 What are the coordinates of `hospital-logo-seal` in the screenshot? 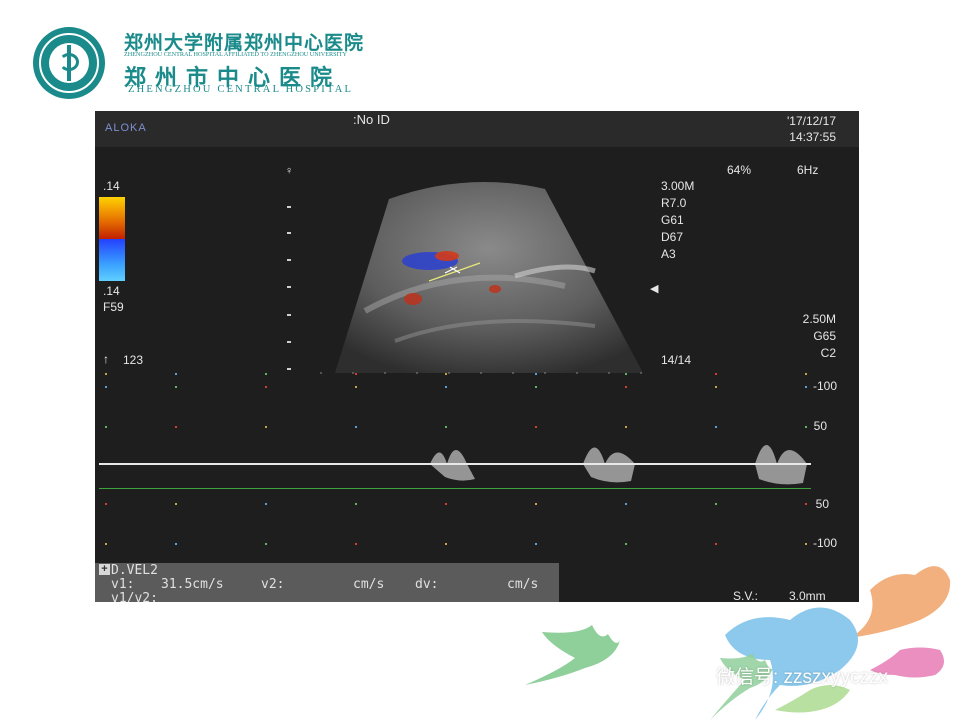 It's located at (69, 63).